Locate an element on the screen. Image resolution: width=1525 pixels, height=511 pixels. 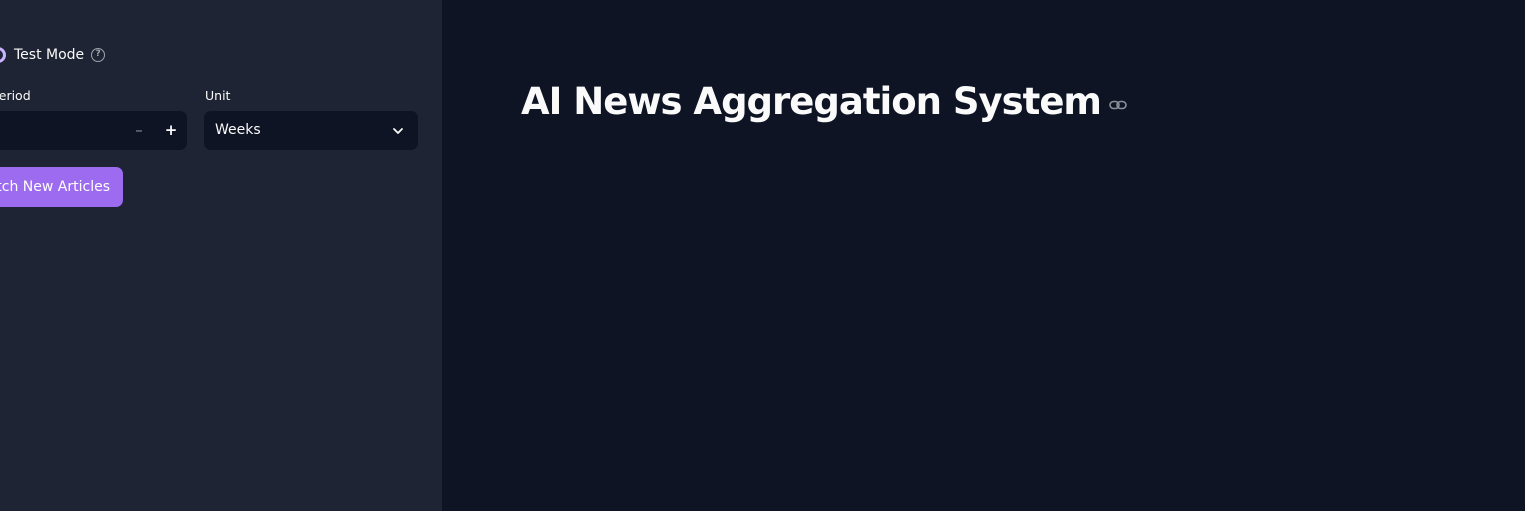
chevron-down-icon is located at coordinates (398, 131).